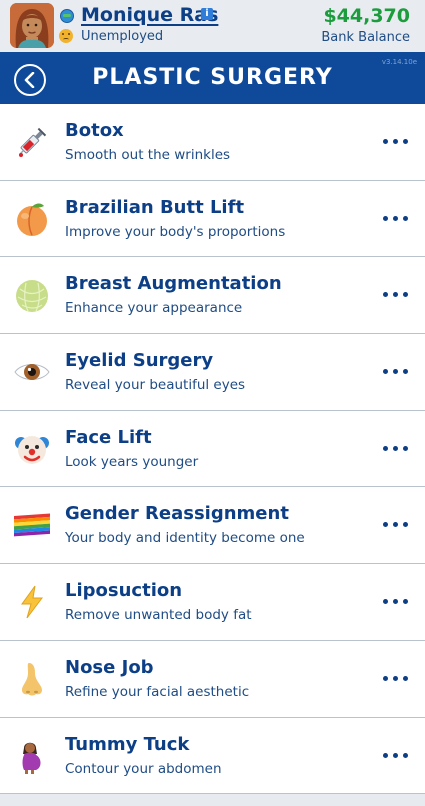 This screenshot has width=425, height=806. Describe the element at coordinates (143, 768) in the screenshot. I see `item-description: Contour your abdomen` at that location.